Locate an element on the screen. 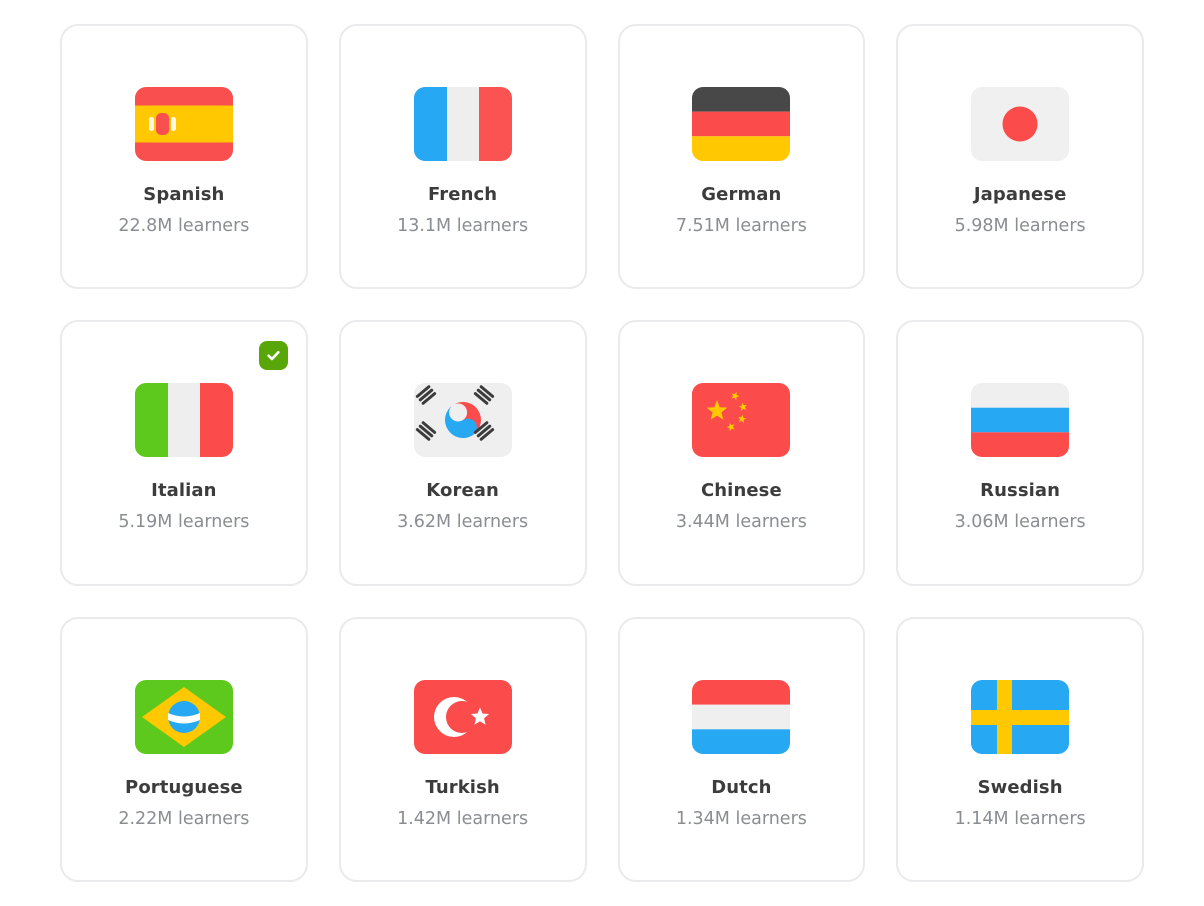  flag-sweden-icon is located at coordinates (1020, 716).